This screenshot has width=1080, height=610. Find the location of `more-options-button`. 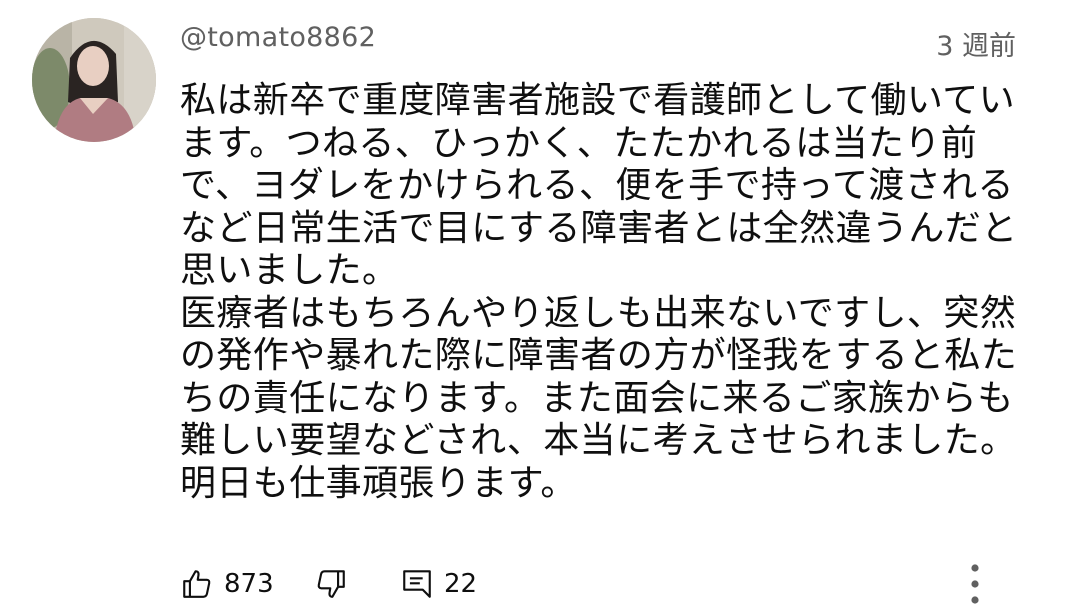

more-options-button is located at coordinates (975, 584).